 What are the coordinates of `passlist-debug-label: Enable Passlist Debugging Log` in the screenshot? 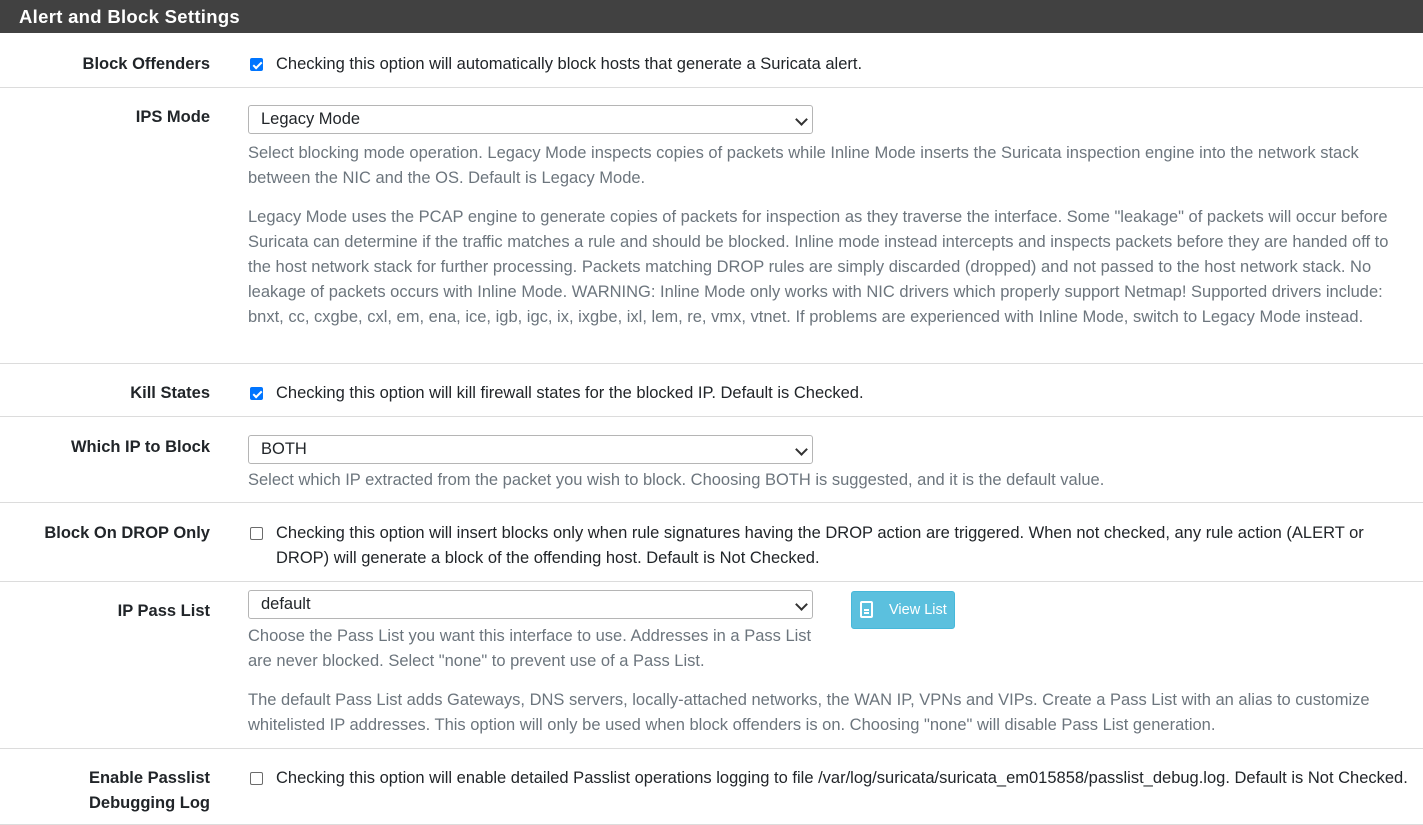 It's located at (149, 791).